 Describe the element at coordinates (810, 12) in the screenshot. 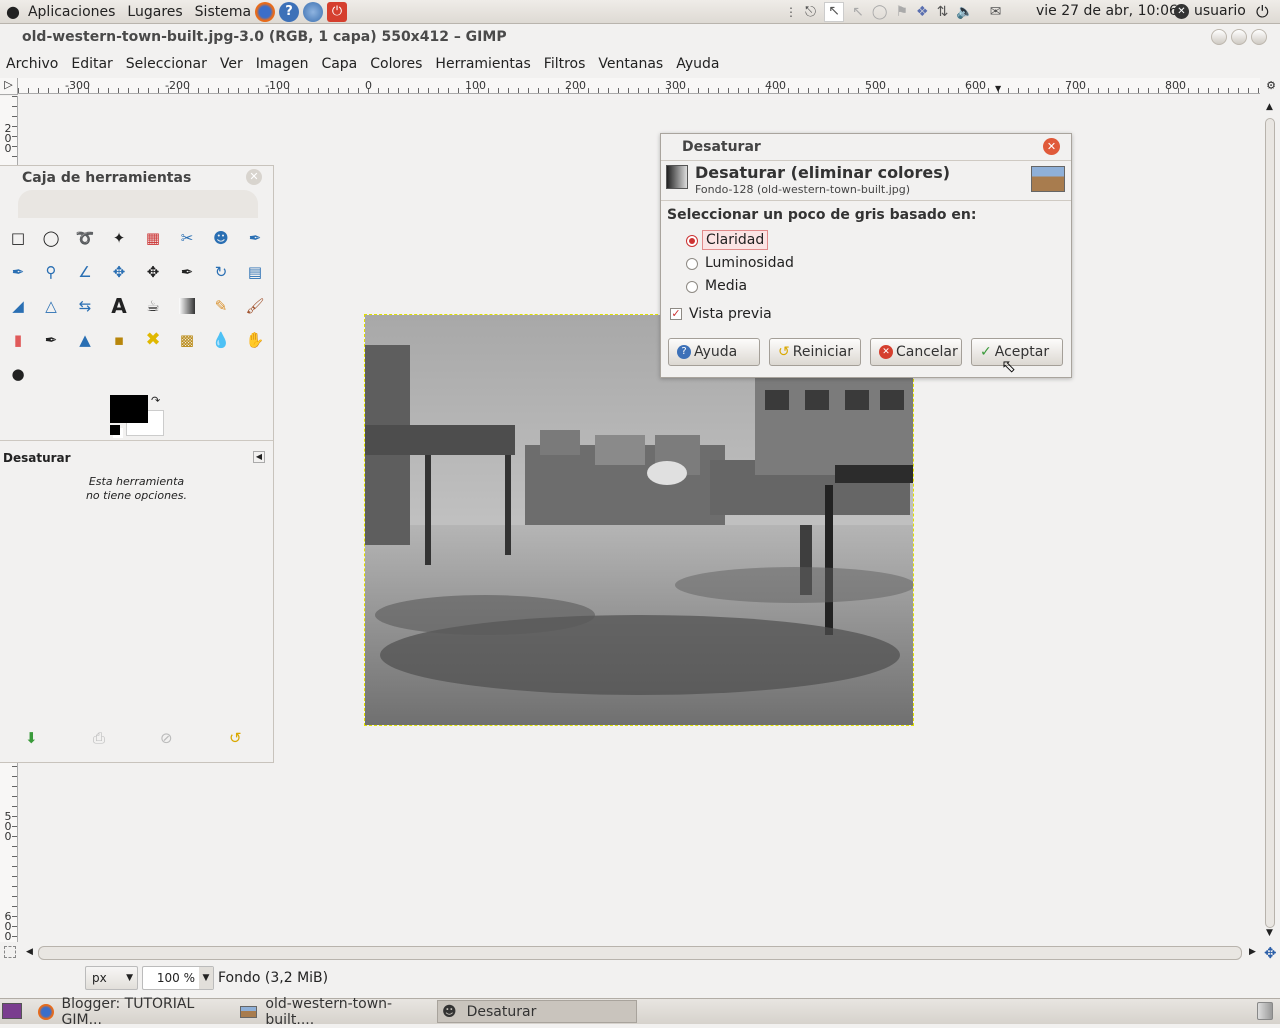

I see `mouse-icon: ⎋` at that location.